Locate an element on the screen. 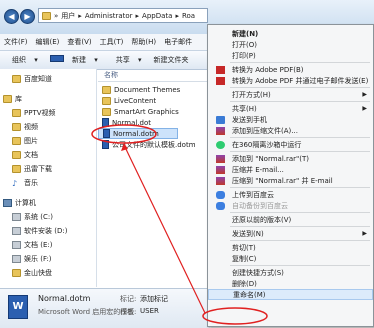  annotation-circle-file is located at coordinates (124, 134).